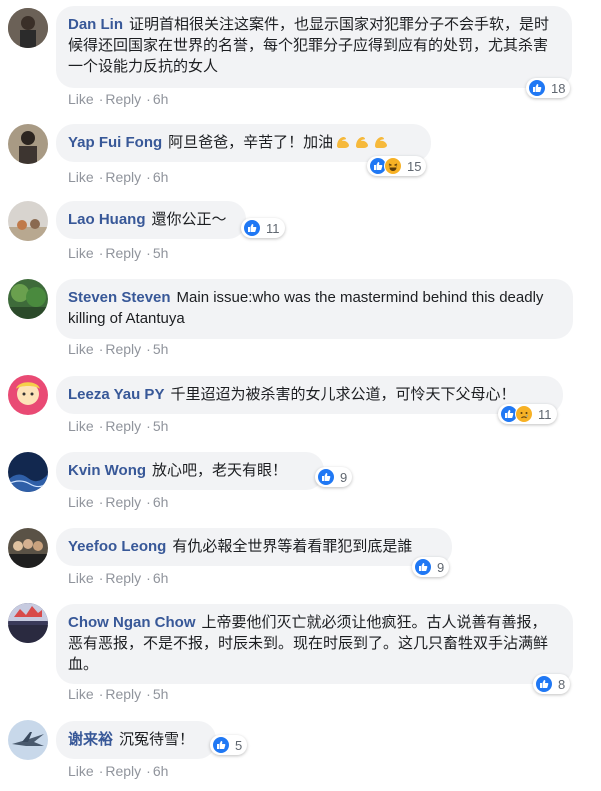  I want to click on reaction-count: 5, so click(239, 745).